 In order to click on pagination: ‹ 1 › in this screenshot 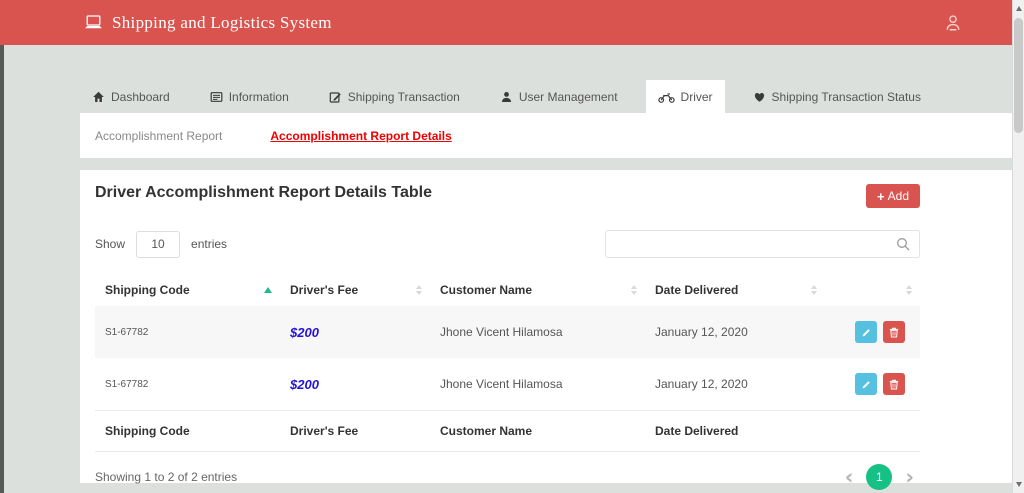, I will do `click(882, 477)`.